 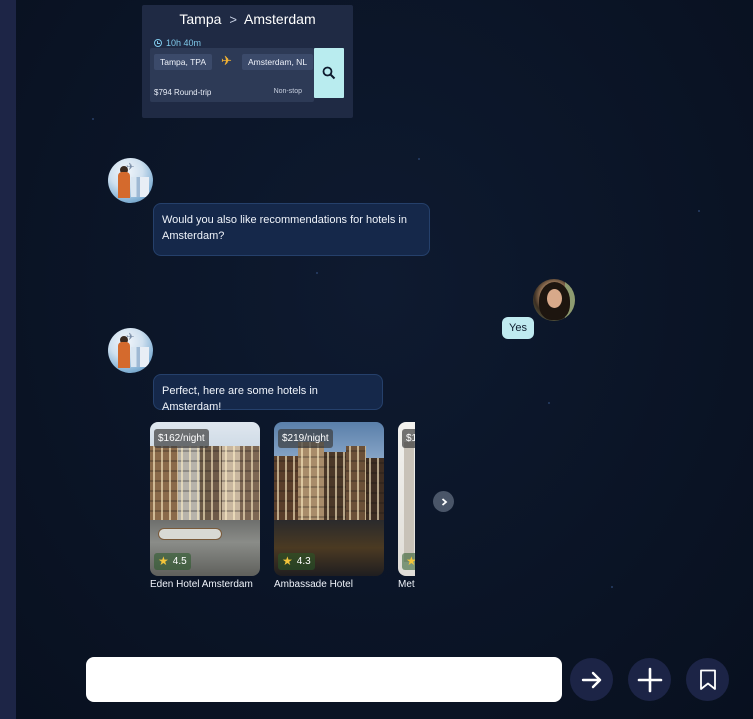 I want to click on destination-chip: Amsterdam, NL, so click(x=278, y=62).